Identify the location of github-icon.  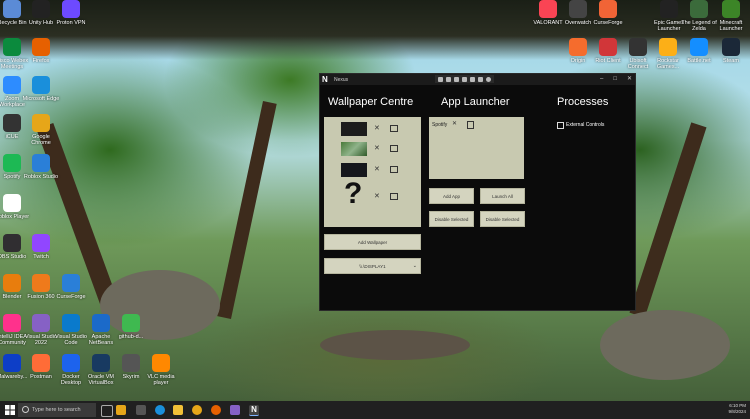
(131, 323).